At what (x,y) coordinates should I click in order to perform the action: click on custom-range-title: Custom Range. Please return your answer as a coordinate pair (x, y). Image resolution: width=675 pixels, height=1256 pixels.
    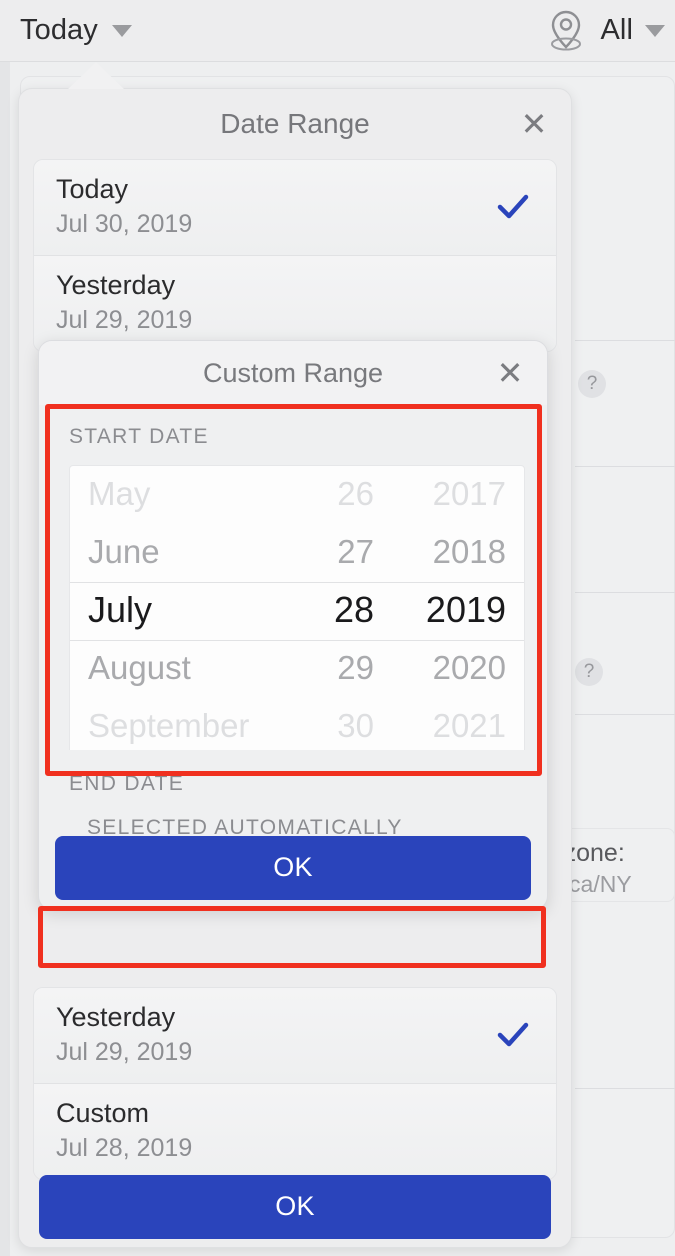
    Looking at the image, I should click on (293, 372).